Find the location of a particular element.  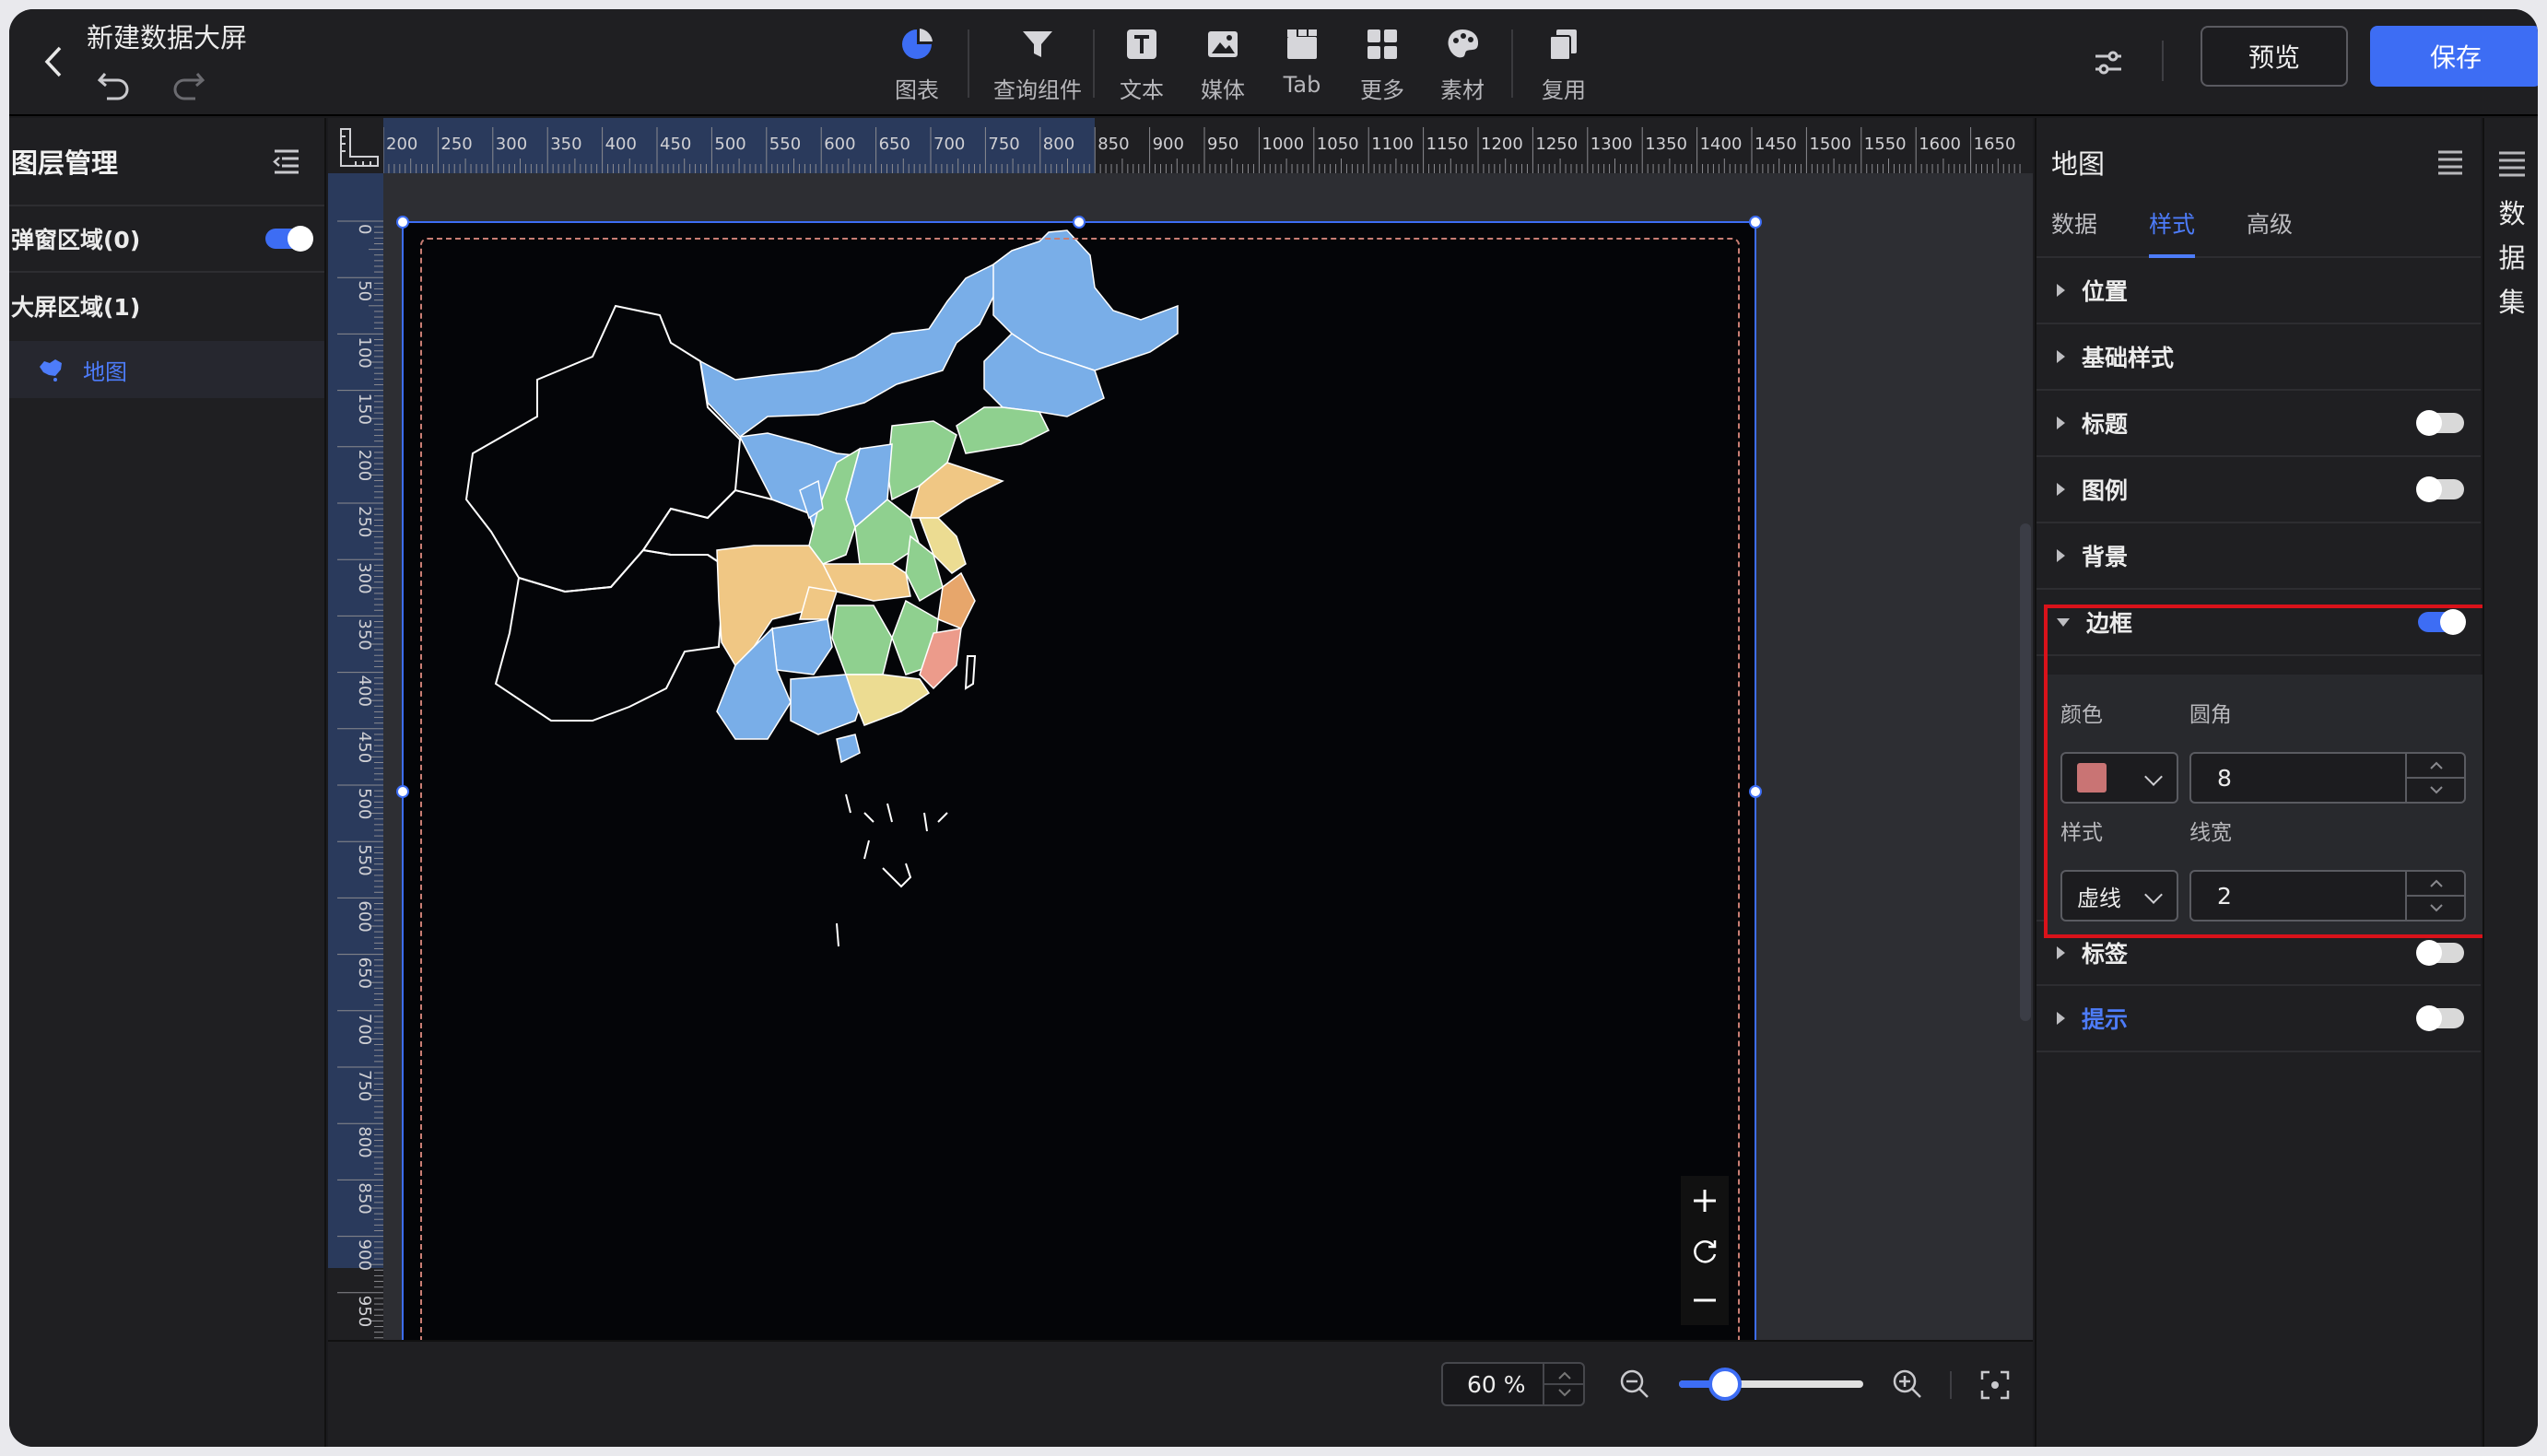

layer-item-map: 地图 is located at coordinates (167, 369).